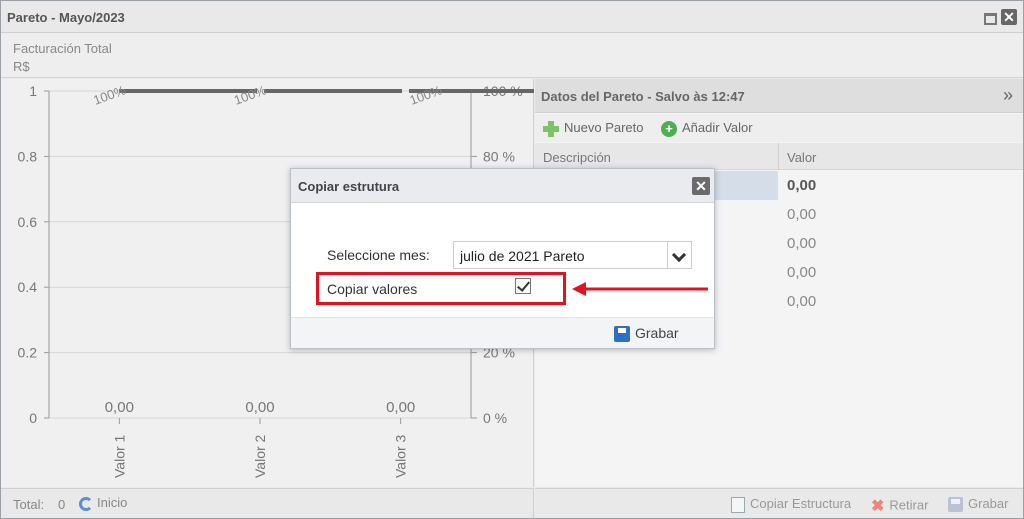 This screenshot has width=1024, height=519. I want to click on nuevo-pareto-button: Nuevo Pareto, so click(593, 128).